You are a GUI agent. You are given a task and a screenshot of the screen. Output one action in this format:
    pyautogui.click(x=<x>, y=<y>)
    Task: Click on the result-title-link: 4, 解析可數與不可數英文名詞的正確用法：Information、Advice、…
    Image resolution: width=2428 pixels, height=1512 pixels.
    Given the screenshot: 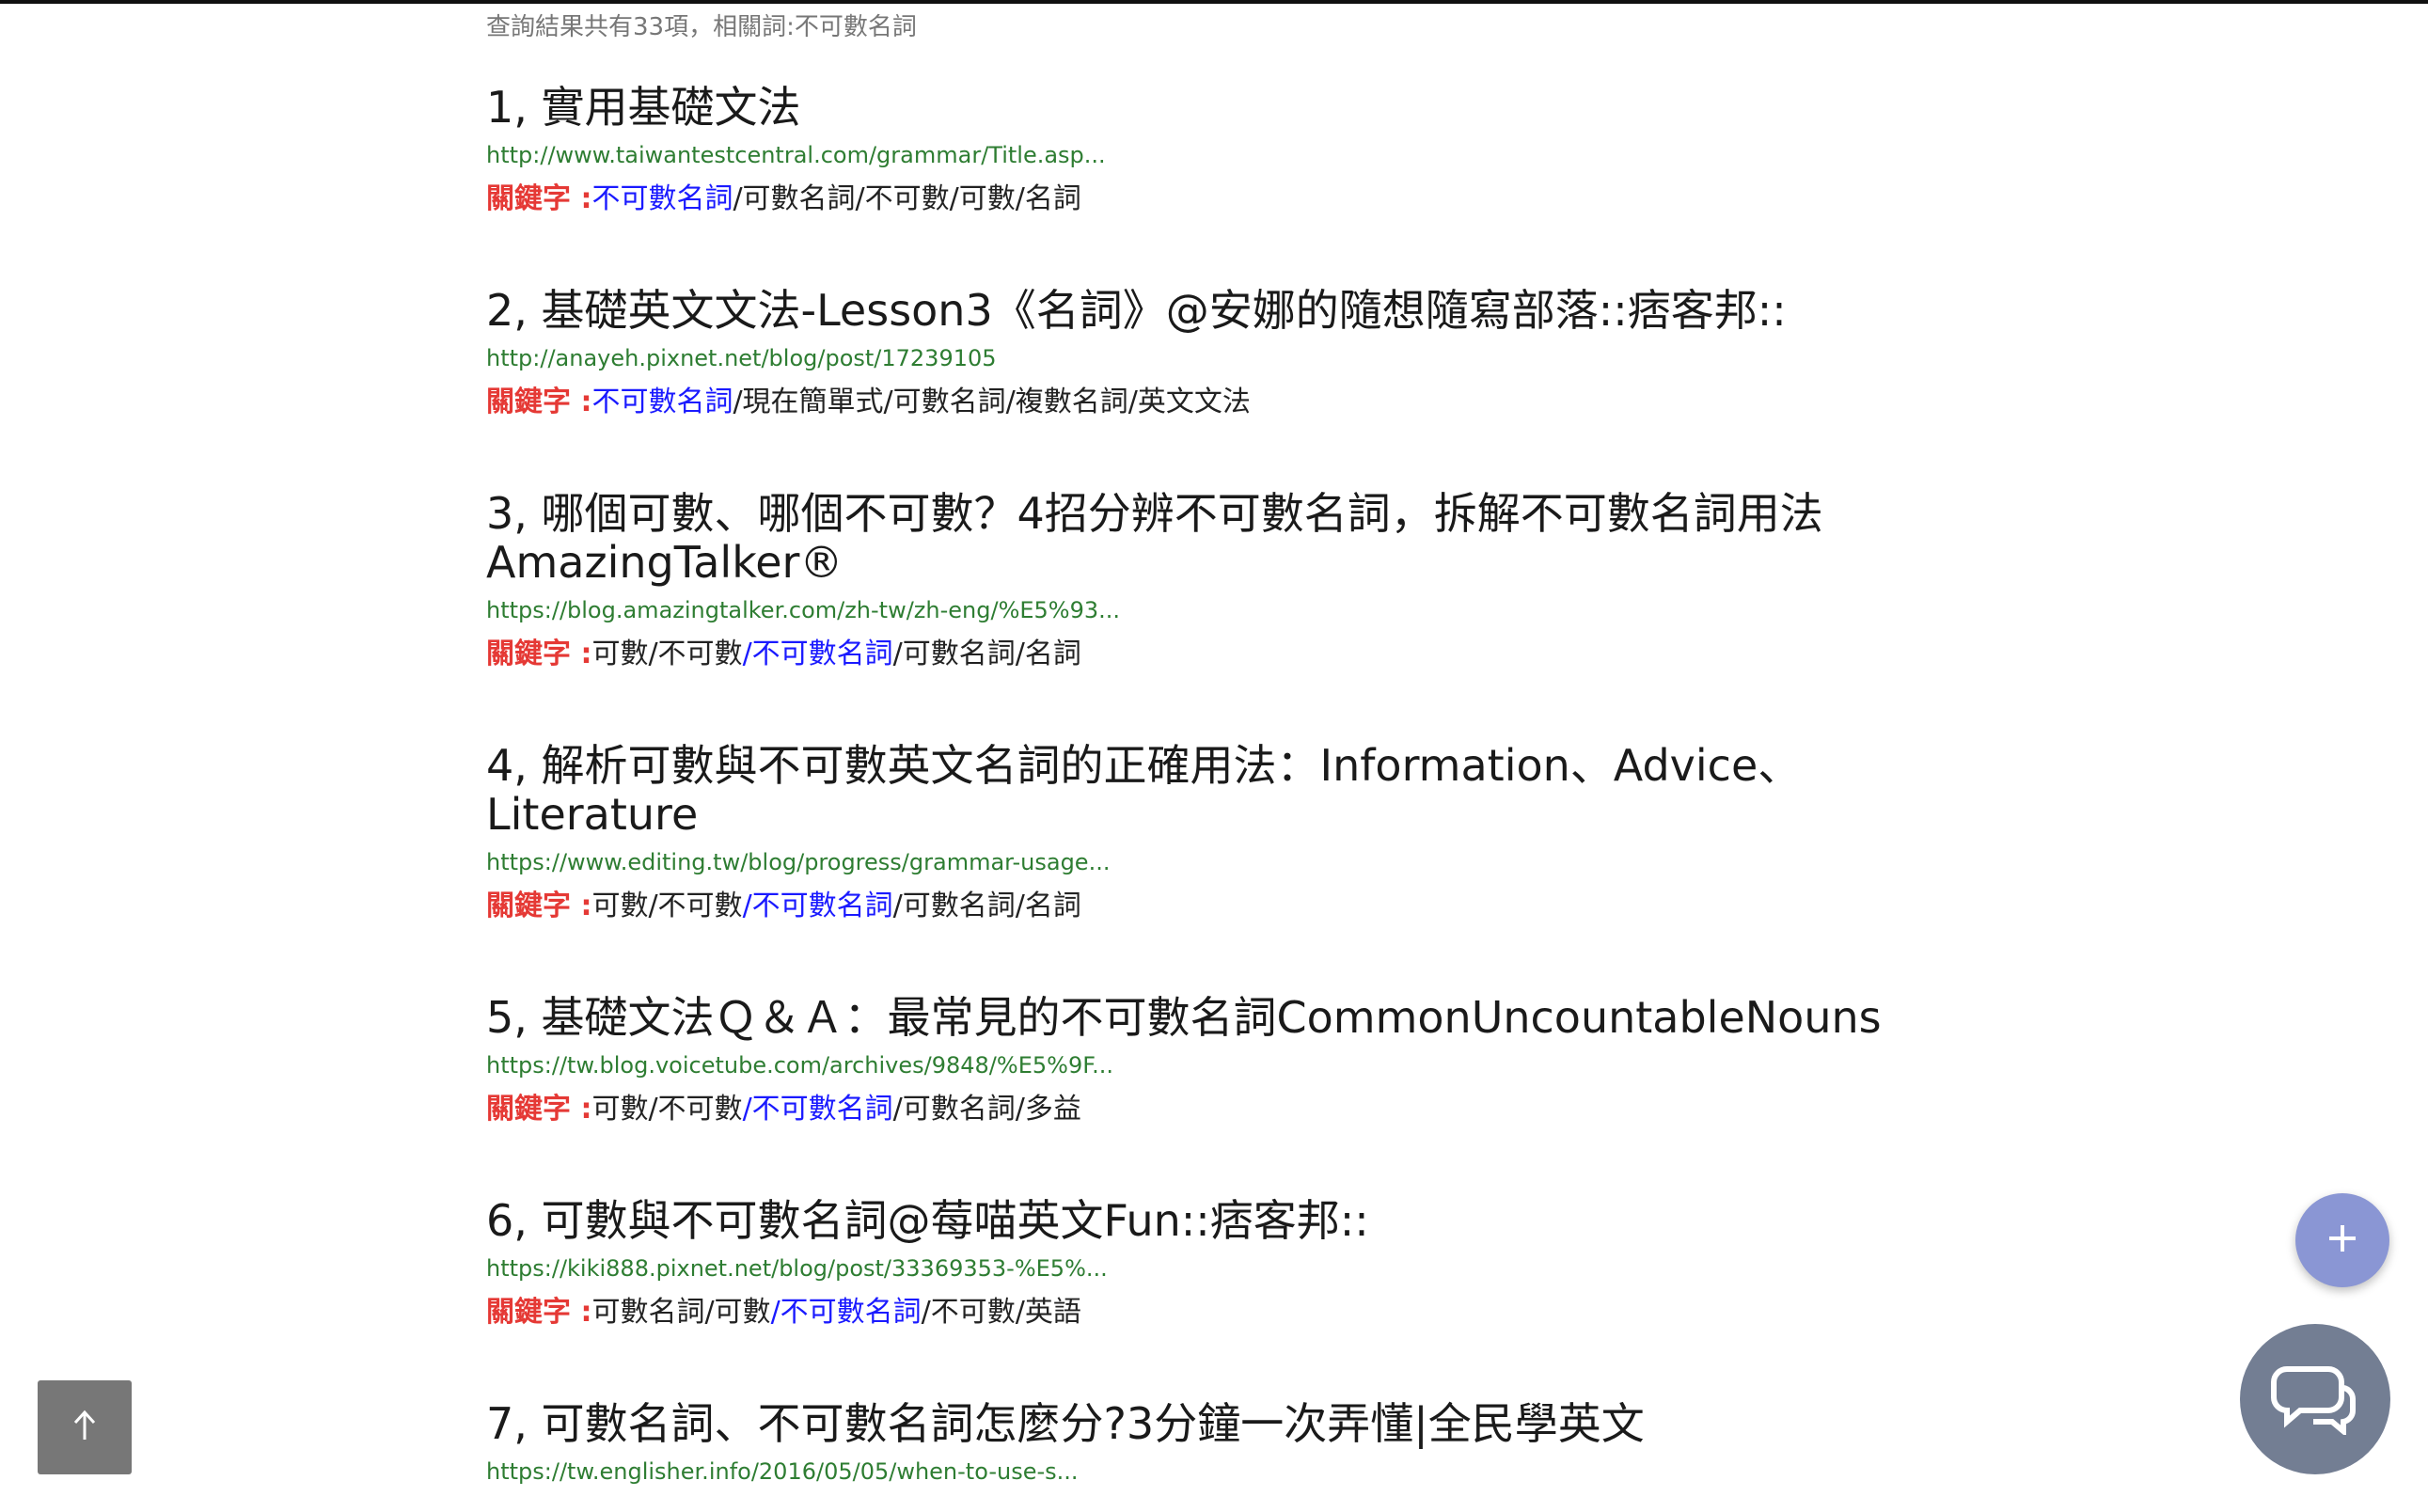 What is the action you would take?
    pyautogui.click(x=1210, y=790)
    